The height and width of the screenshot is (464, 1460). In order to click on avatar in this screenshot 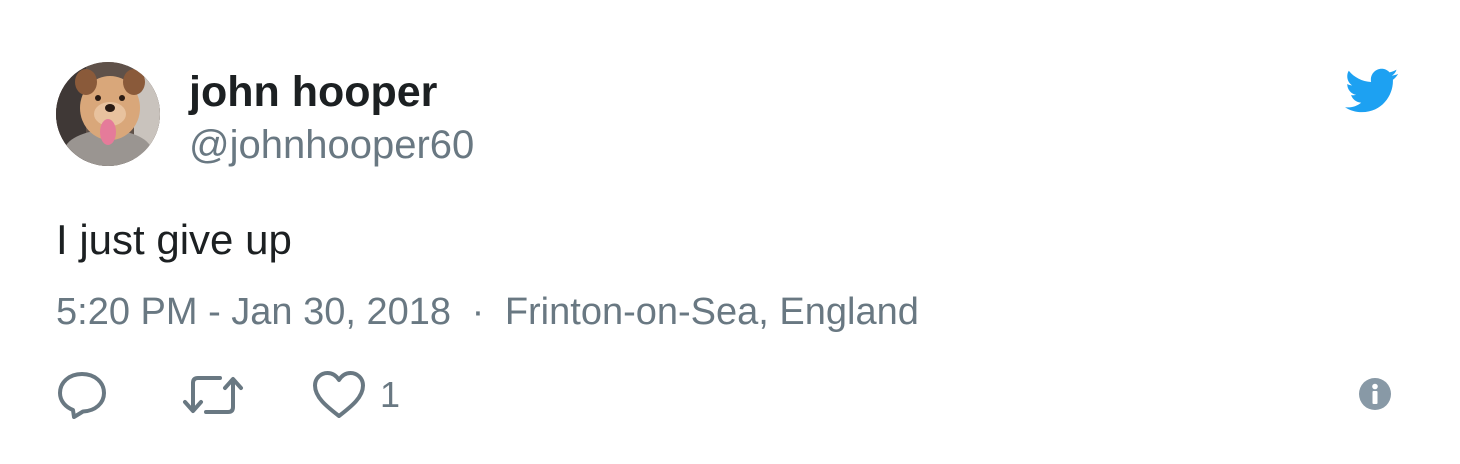, I will do `click(108, 114)`.